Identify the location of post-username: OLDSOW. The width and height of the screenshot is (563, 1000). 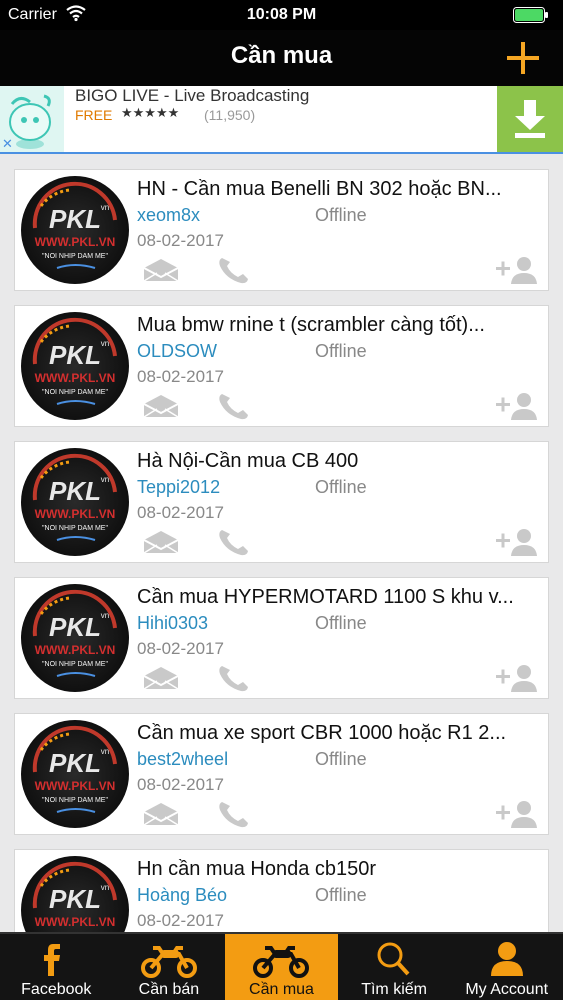
(177, 351).